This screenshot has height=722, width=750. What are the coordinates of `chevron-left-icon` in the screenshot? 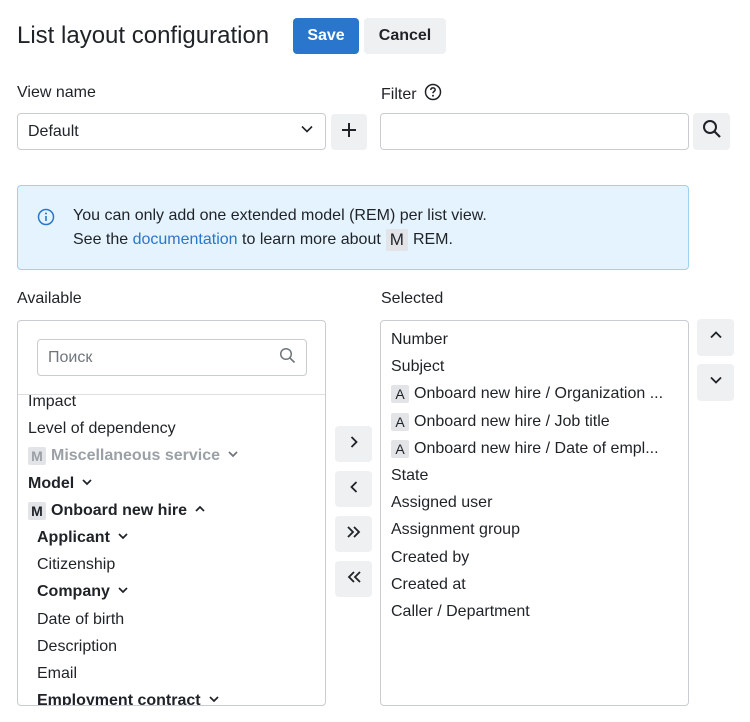 It's located at (354, 489).